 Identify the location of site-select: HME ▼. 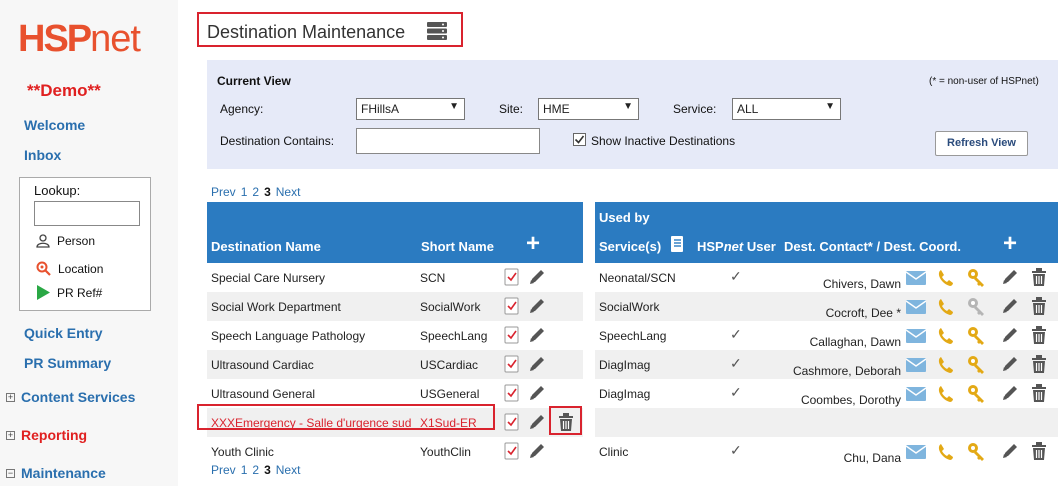
(588, 109).